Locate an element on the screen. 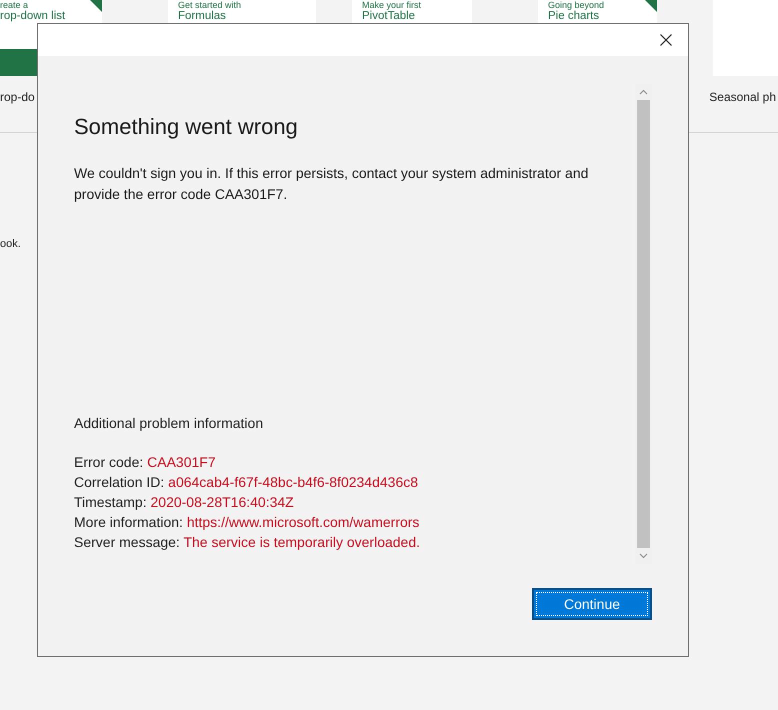 Image resolution: width=778 pixels, height=710 pixels. continue-button: Continue is located at coordinates (592, 604).